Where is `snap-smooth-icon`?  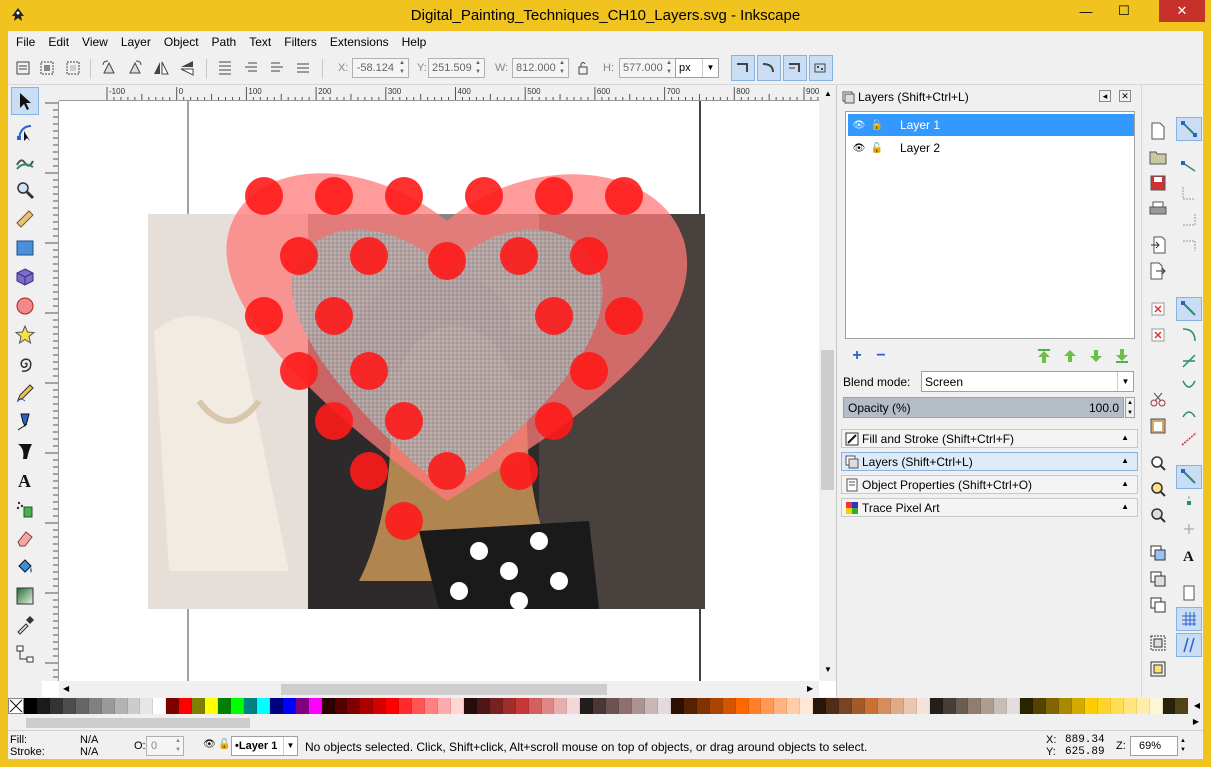
snap-smooth-icon is located at coordinates (1189, 413).